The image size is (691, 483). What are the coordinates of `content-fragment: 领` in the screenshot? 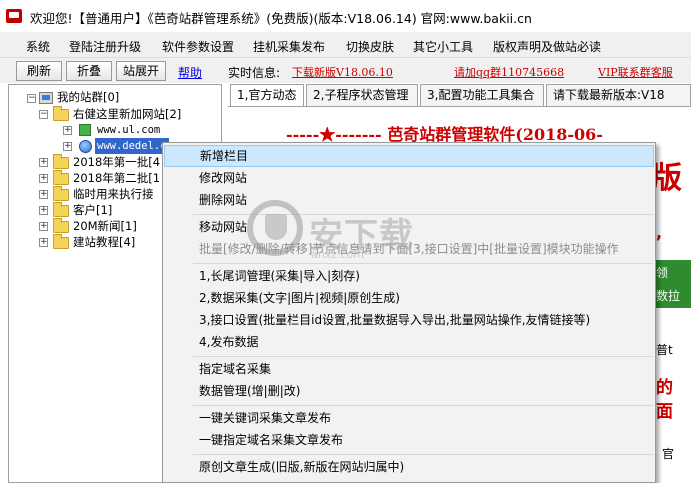 It's located at (662, 273).